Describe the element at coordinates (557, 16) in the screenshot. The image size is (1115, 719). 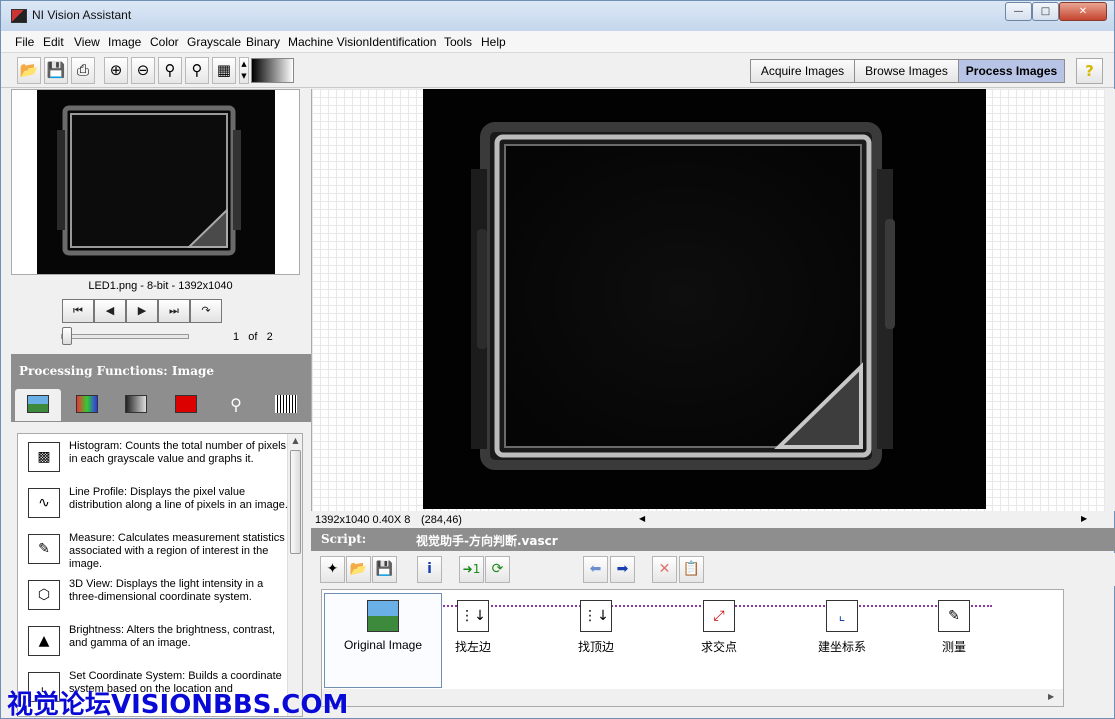
I see `title-bar: NI Vision Assistant — □ ✕` at that location.